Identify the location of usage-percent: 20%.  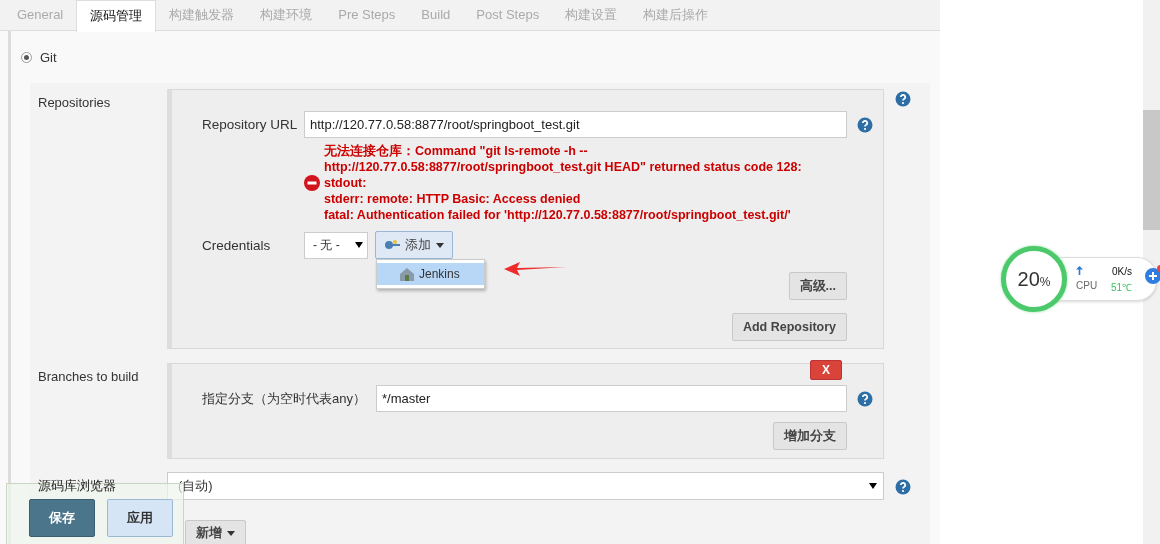
(1034, 279).